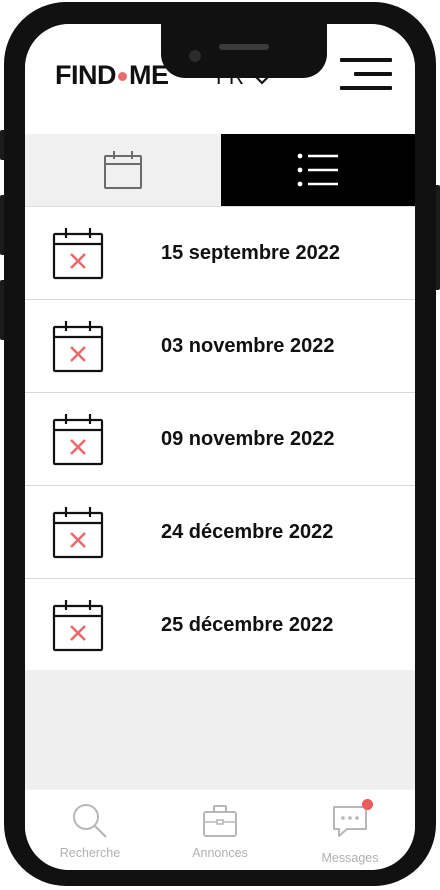 Image resolution: width=440 pixels, height=890 pixels. I want to click on briefcase-icon, so click(220, 821).